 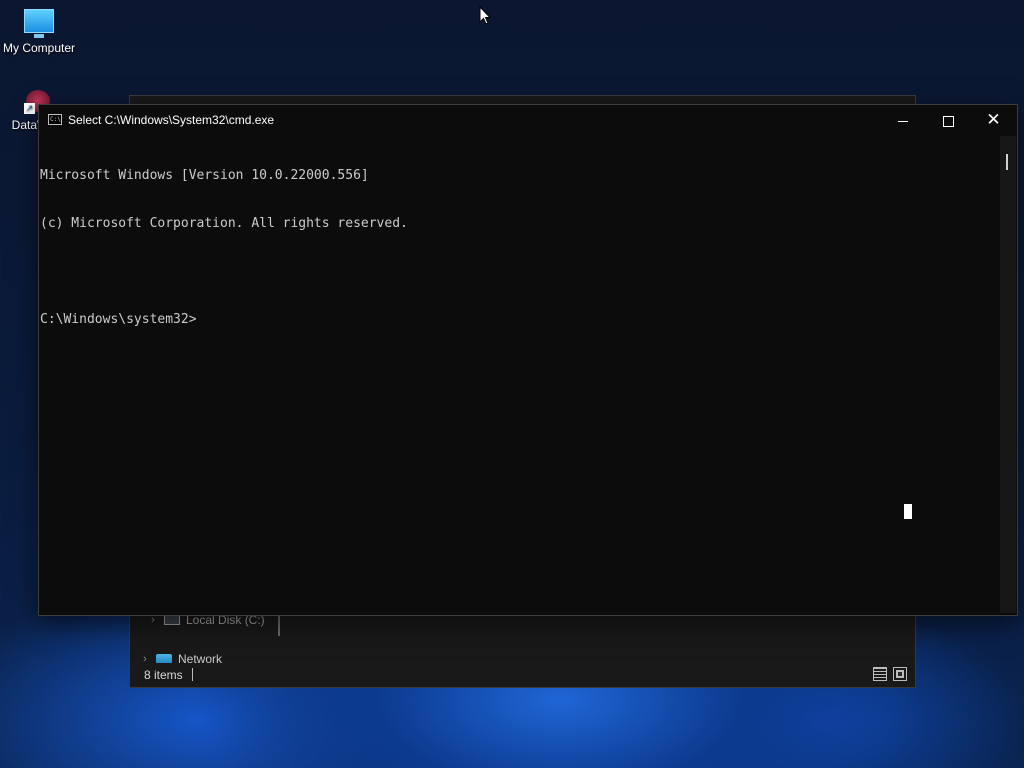 What do you see at coordinates (171, 120) in the screenshot?
I see `window-title: Select C:\Windows\System32\cmd.exe` at bounding box center [171, 120].